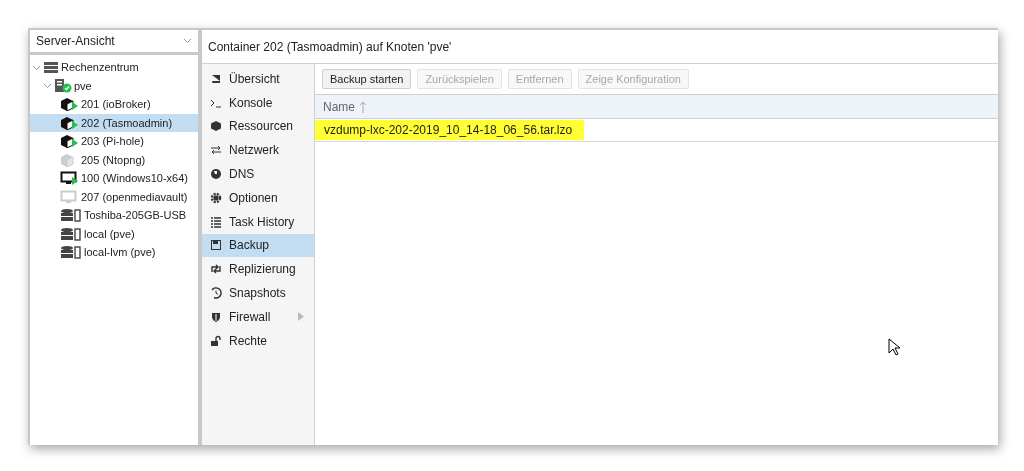  What do you see at coordinates (258, 126) in the screenshot?
I see `menu-item: Ressourcen` at bounding box center [258, 126].